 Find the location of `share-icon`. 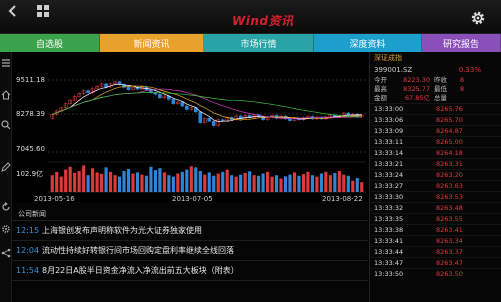

share-icon is located at coordinates (6, 253).